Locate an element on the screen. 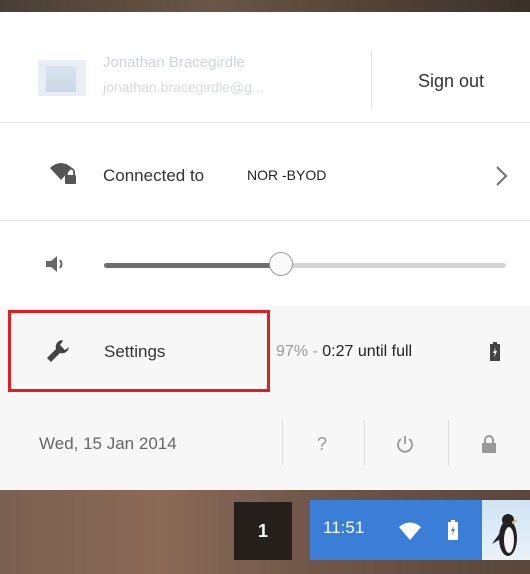 Image resolution: width=530 pixels, height=574 pixels. user-avatar is located at coordinates (62, 78).